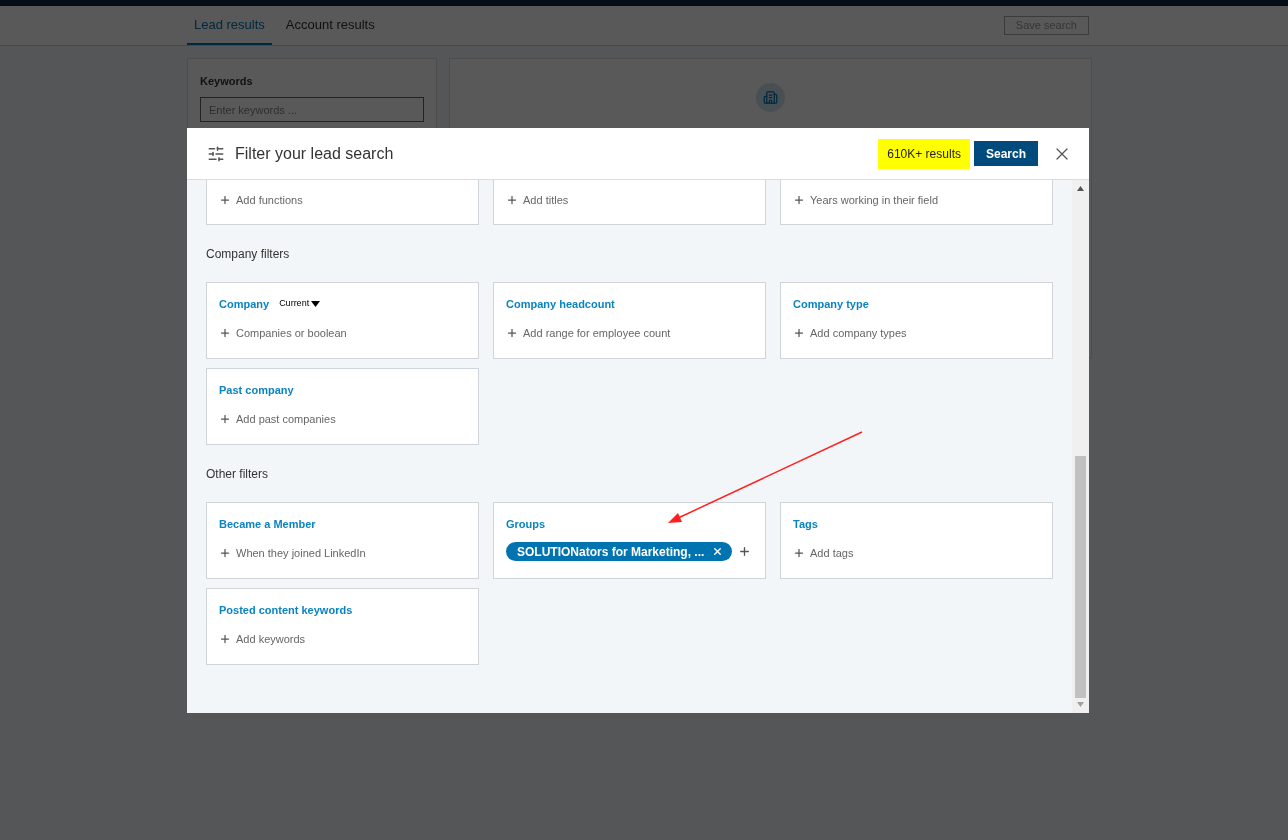  Describe the element at coordinates (597, 333) in the screenshot. I see `add-filter-link: Add range for employee count` at that location.